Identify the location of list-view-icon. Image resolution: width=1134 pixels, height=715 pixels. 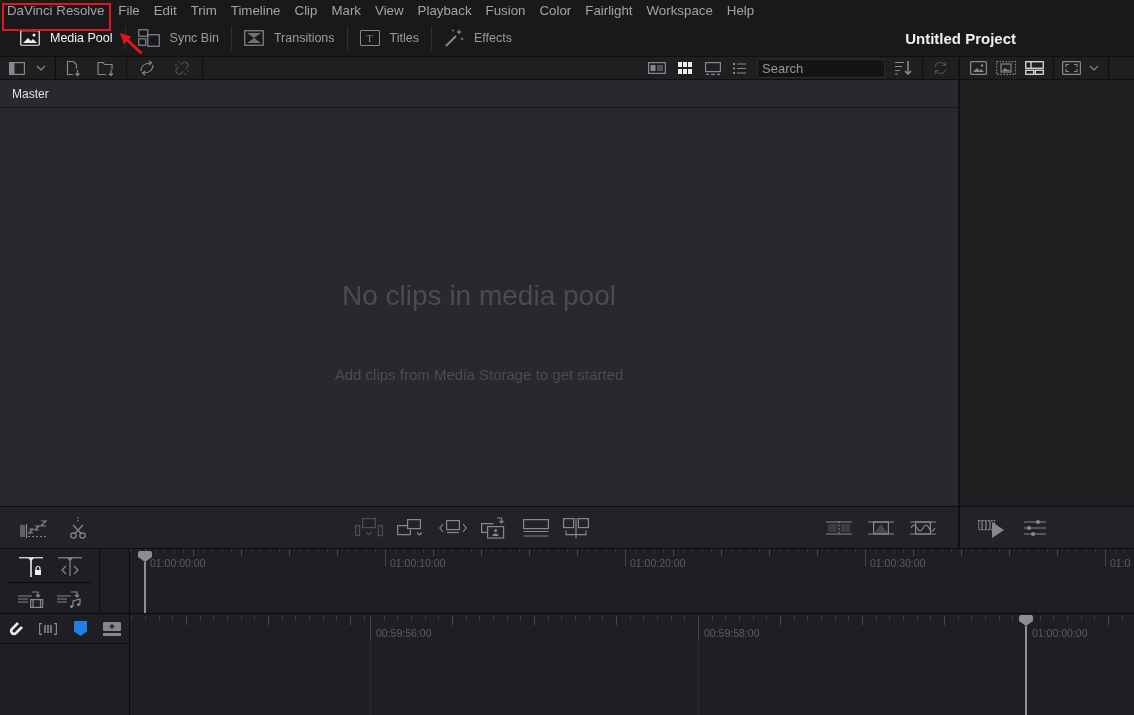
(739, 68).